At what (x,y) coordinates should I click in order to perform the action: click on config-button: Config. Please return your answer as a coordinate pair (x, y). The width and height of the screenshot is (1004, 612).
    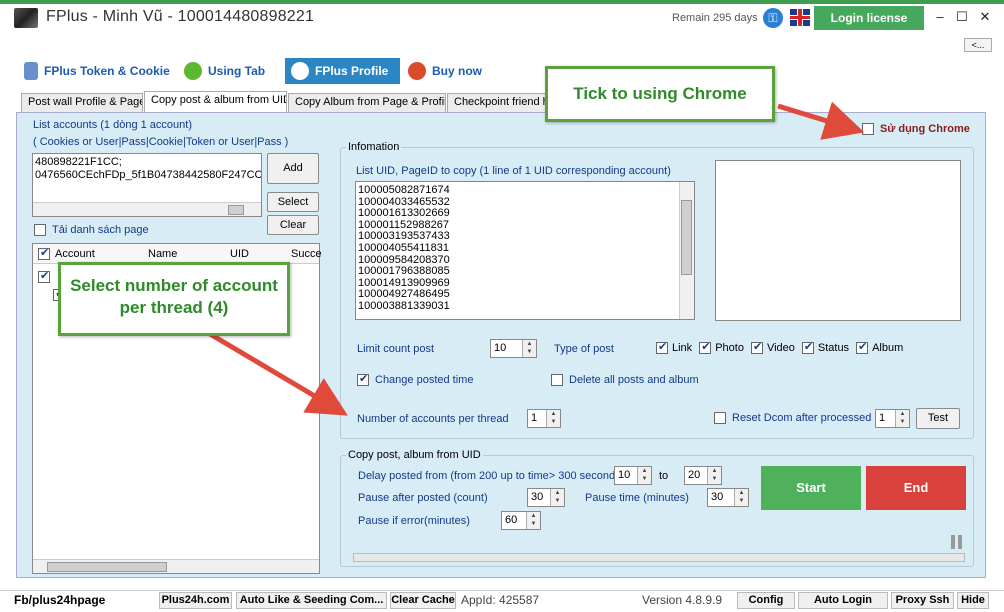
    Looking at the image, I should click on (766, 600).